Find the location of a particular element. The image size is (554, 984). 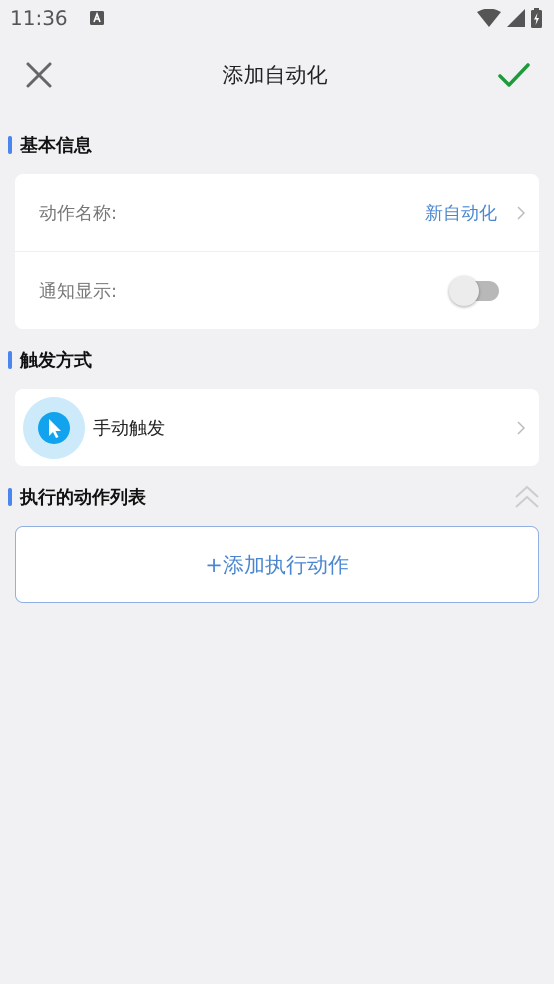

field-label: 动作名称: is located at coordinates (78, 213).